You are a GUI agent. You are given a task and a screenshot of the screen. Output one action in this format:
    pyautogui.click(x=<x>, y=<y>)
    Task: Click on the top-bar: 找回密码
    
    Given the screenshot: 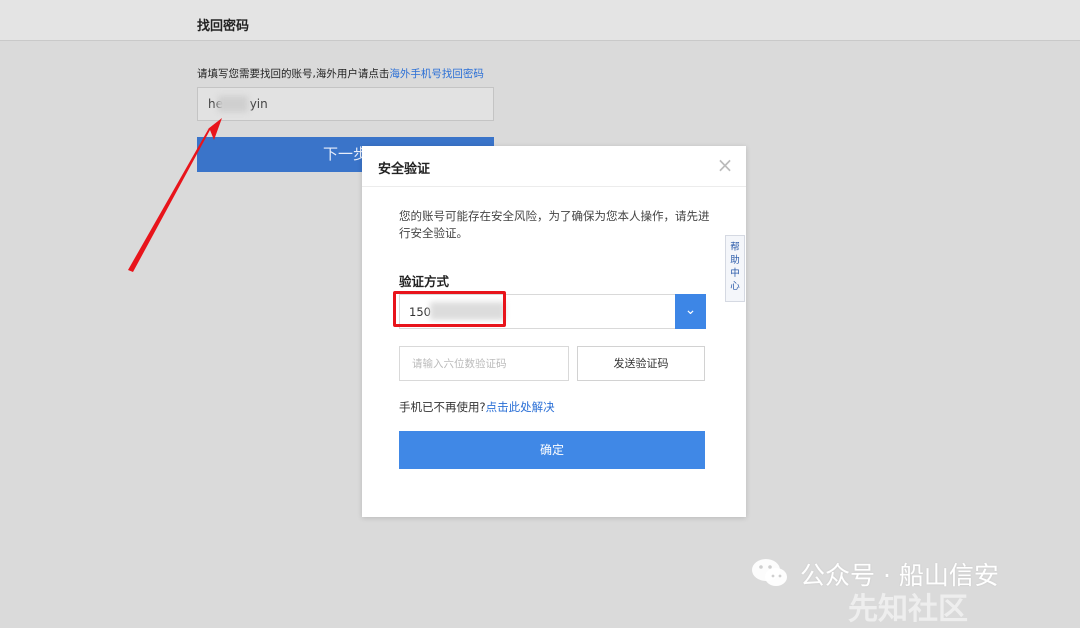 What is the action you would take?
    pyautogui.click(x=540, y=20)
    